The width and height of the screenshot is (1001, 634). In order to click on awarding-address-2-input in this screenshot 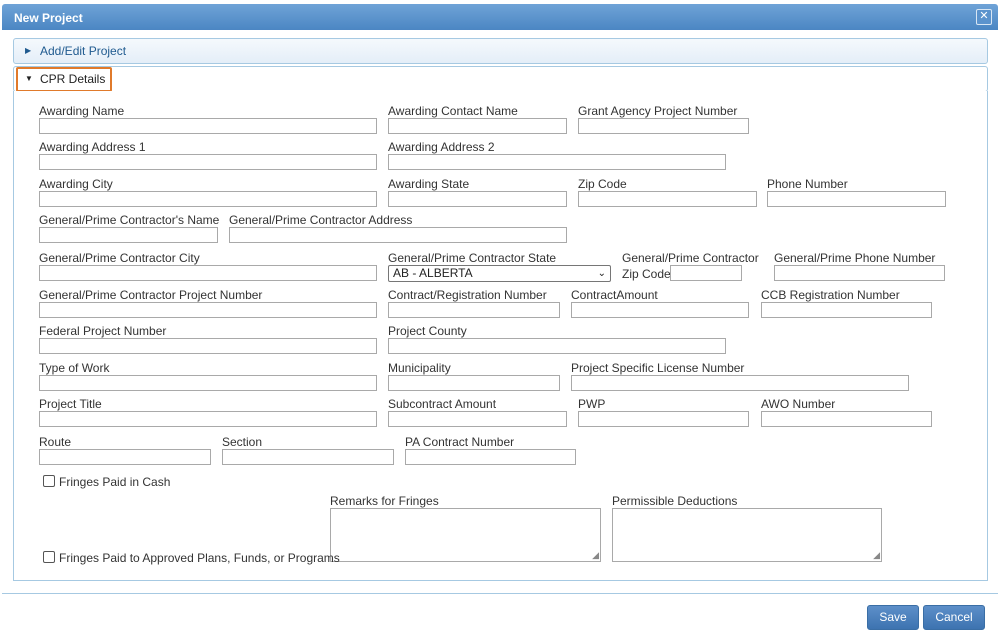, I will do `click(557, 162)`.